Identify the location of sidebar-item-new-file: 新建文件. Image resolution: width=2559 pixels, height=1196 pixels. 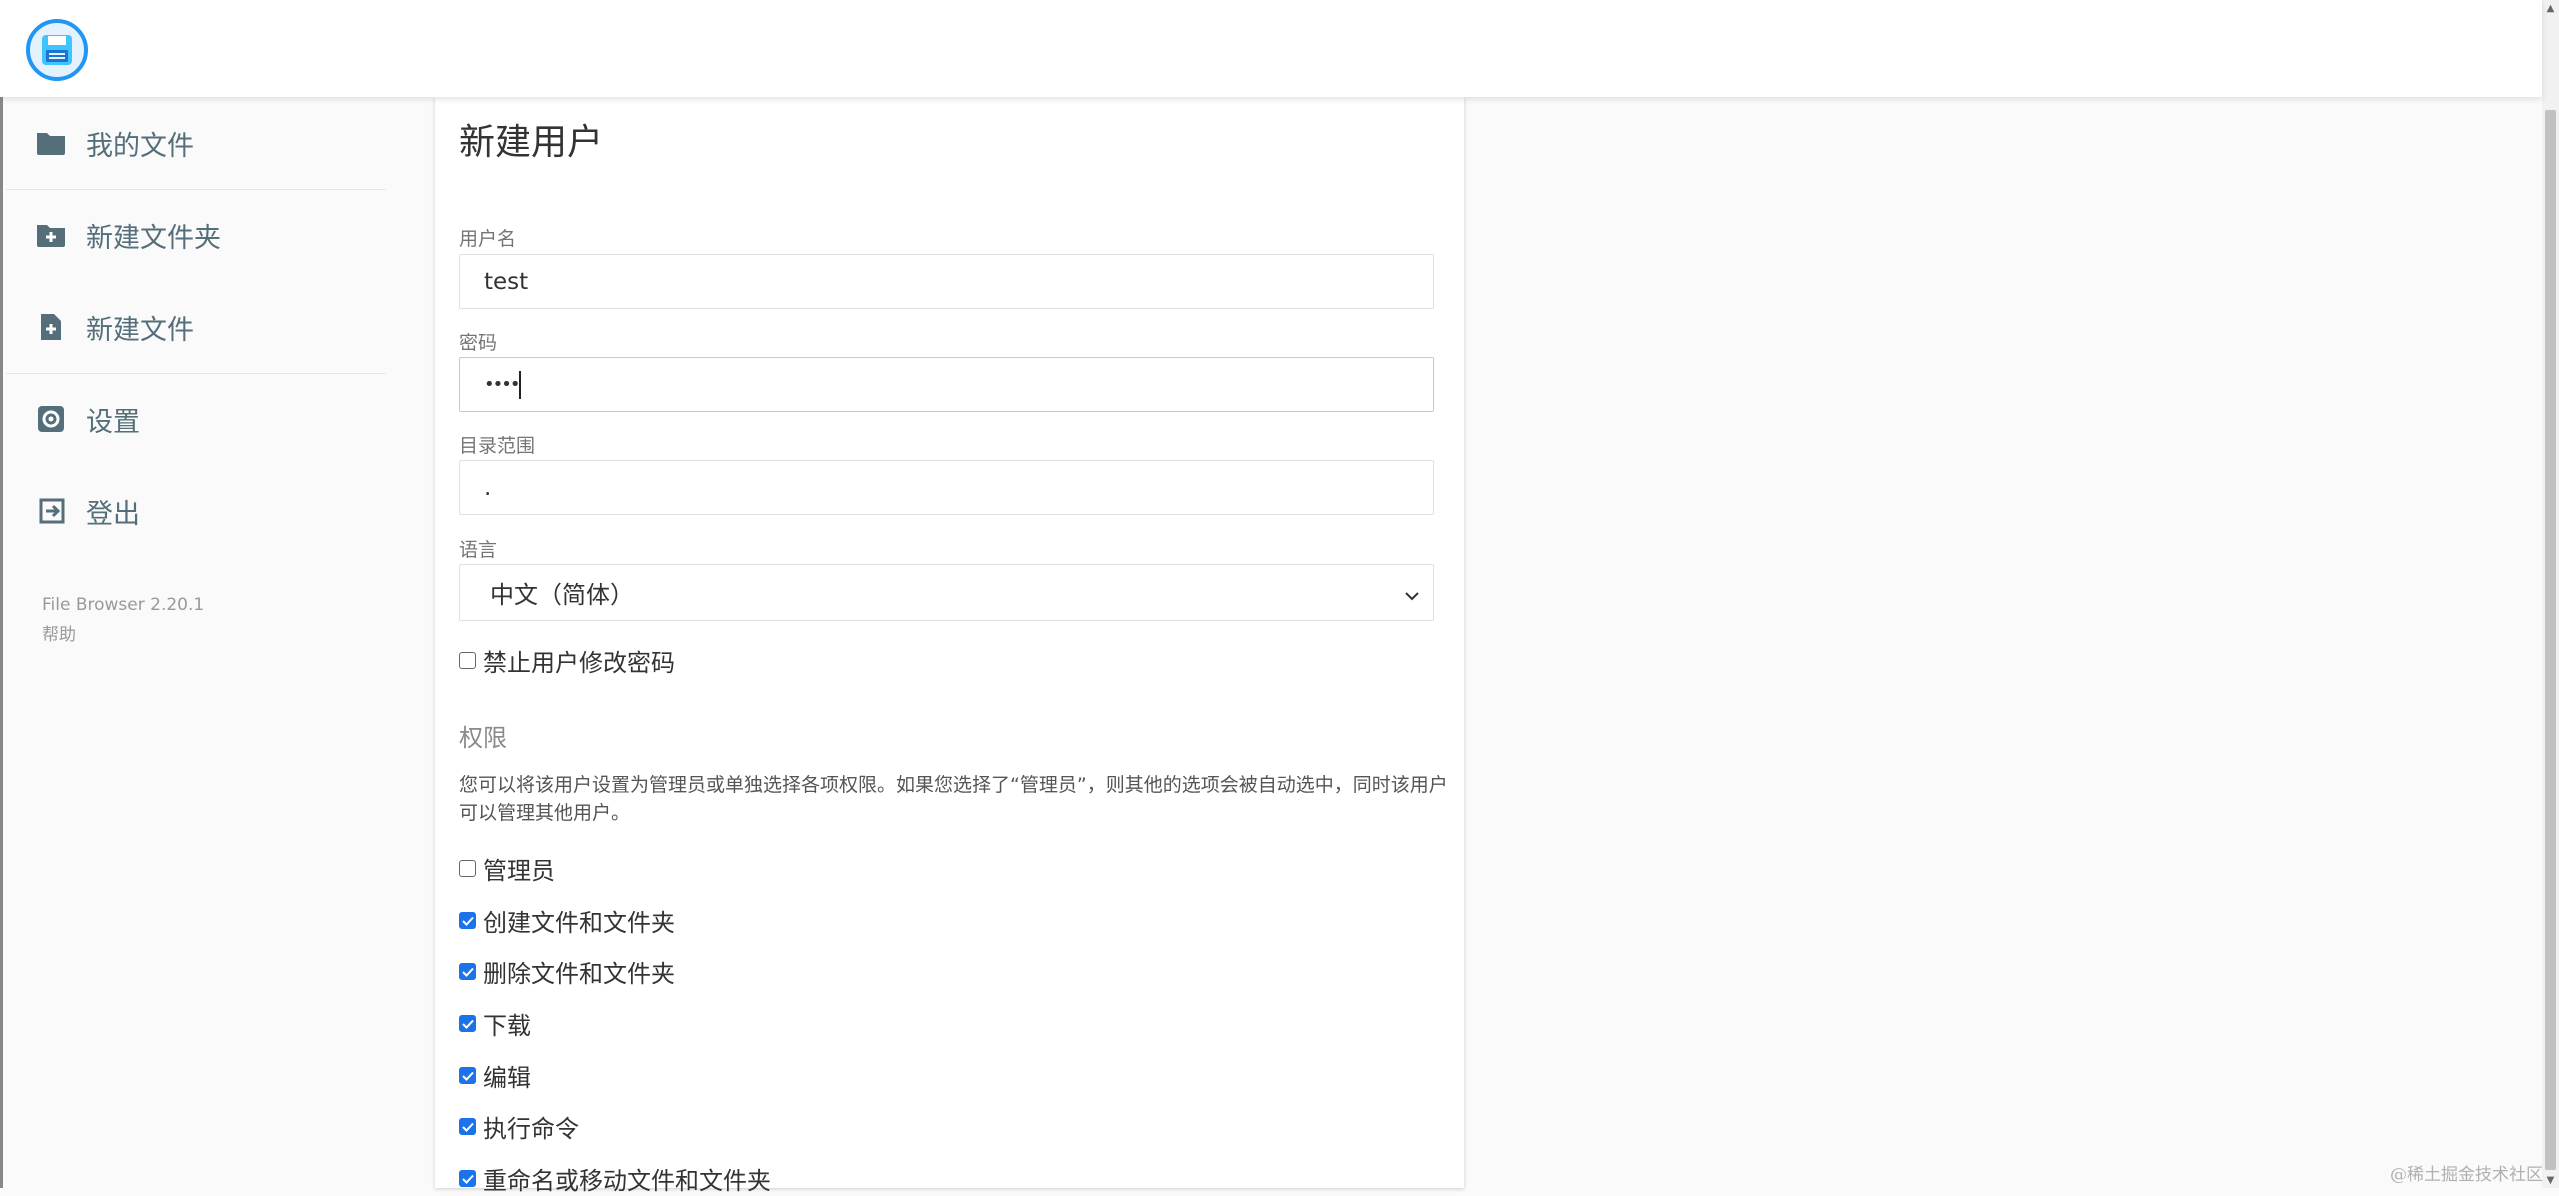
(196, 327).